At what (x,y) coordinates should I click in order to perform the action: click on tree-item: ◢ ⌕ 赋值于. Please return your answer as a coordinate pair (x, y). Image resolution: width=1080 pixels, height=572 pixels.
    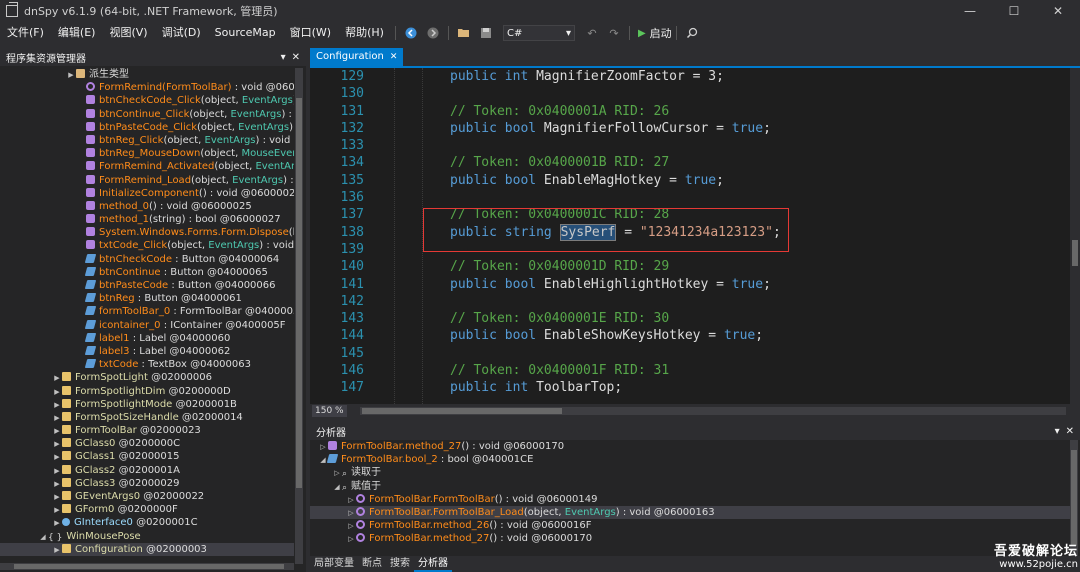
    Looking at the image, I should click on (690, 486).